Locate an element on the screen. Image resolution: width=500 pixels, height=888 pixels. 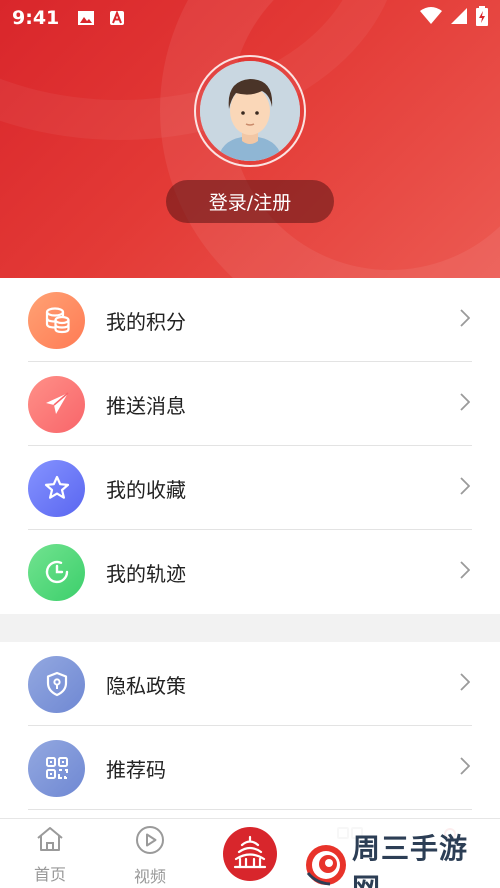
shield-icon is located at coordinates (56, 684).